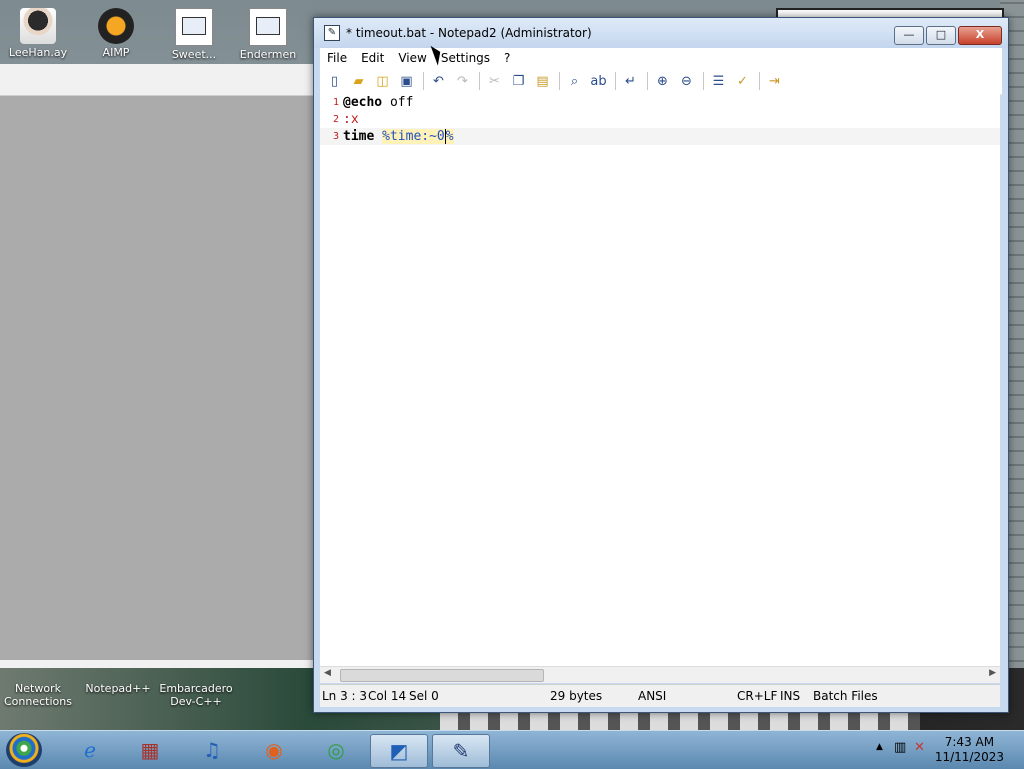 The image size is (1024, 769). Describe the element at coordinates (150, 750) in the screenshot. I see `archive-app-icon: ▦` at that location.